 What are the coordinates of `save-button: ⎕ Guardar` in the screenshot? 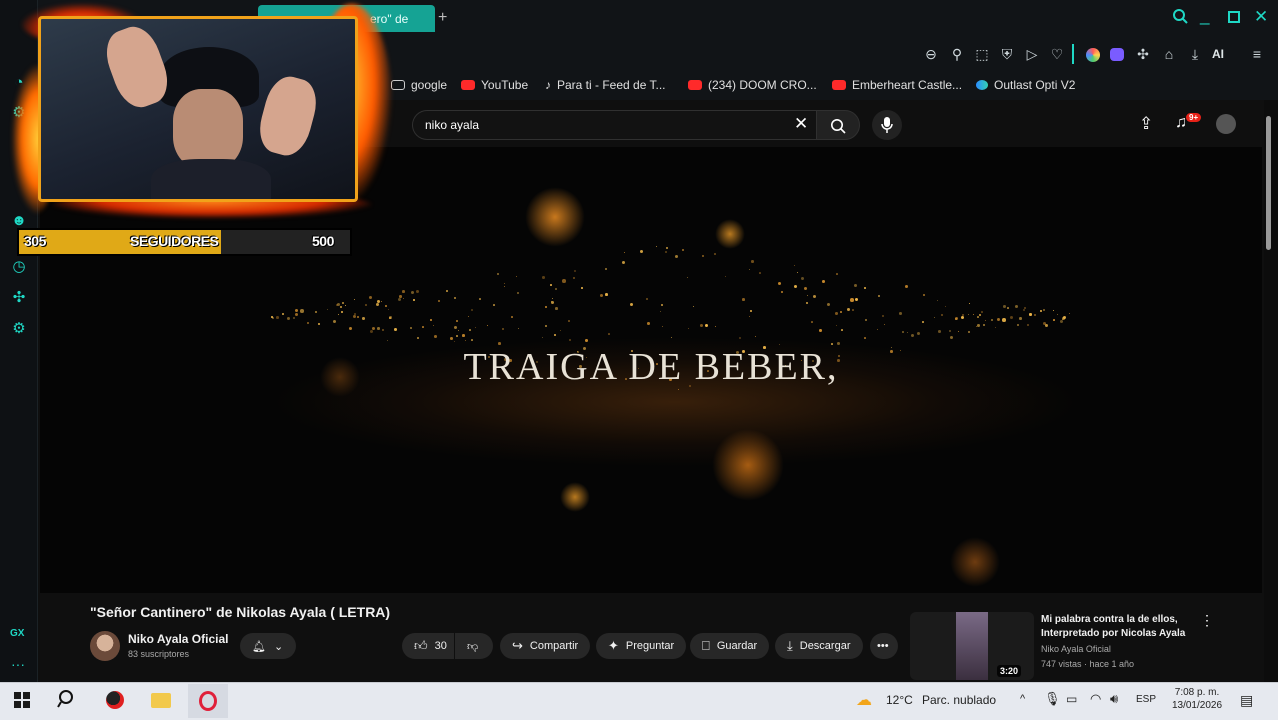 It's located at (730, 646).